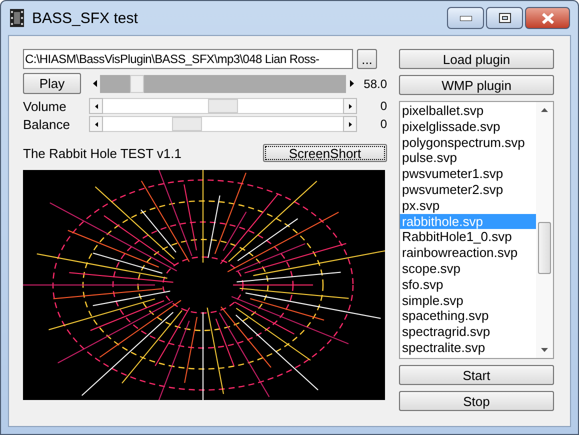  Describe the element at coordinates (468, 174) in the screenshot. I see `plugin-list-item: pwsvumeter1.svp` at that location.